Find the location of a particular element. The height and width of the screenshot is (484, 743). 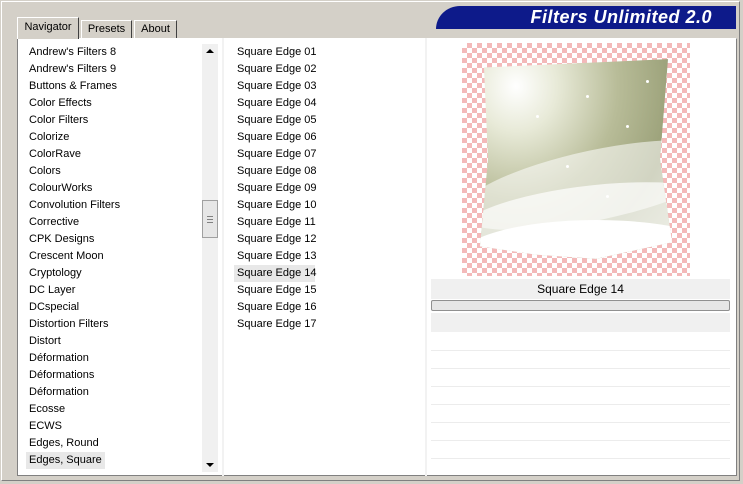

category-item: Color Effects is located at coordinates (115, 103).